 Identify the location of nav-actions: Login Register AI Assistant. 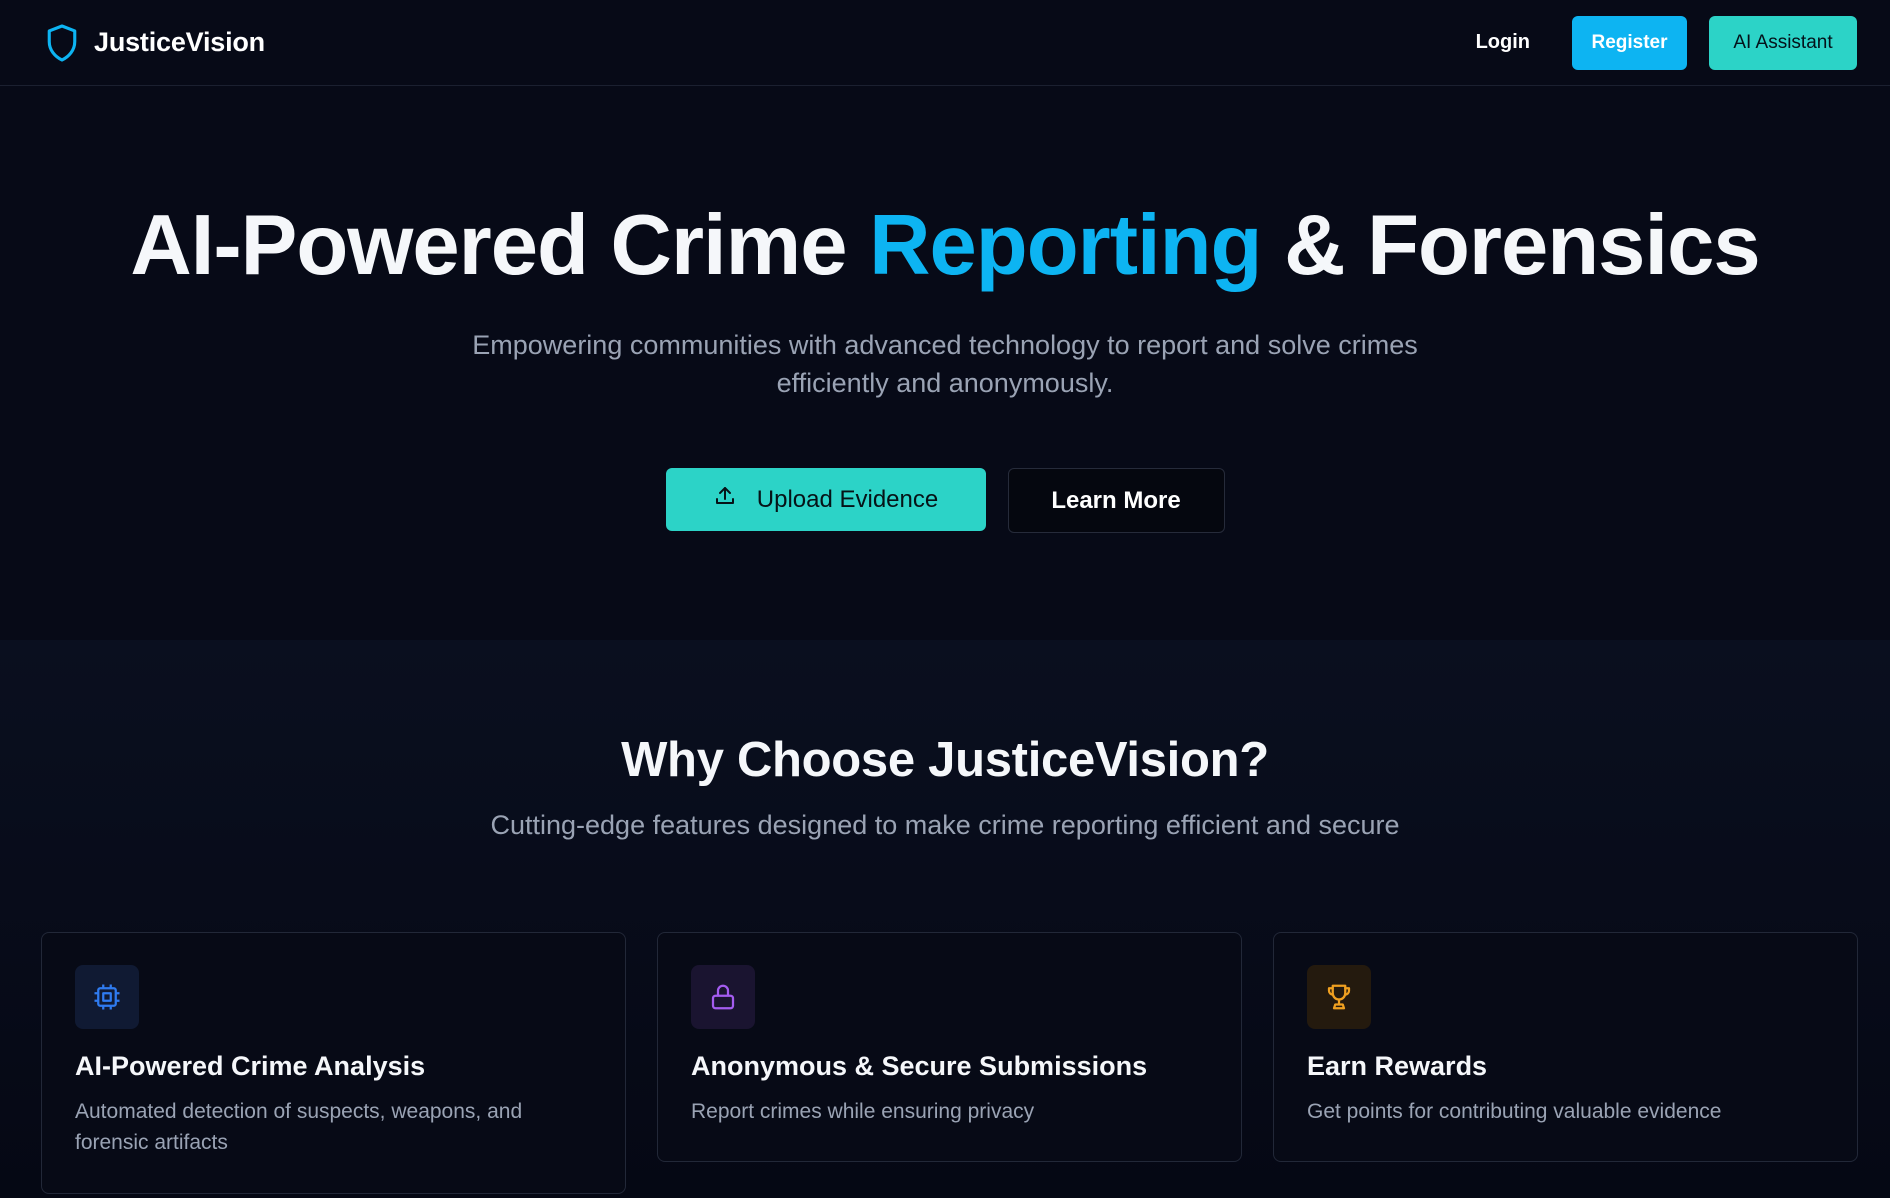
(1666, 42).